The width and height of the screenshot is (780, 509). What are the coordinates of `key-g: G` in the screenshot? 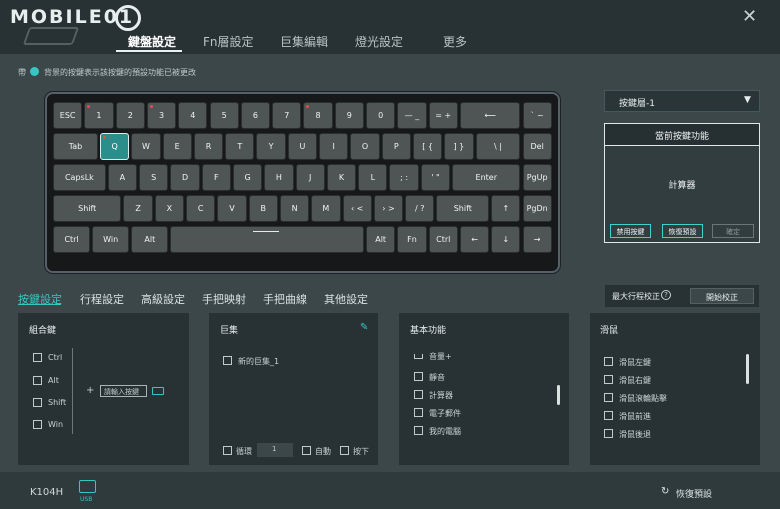 It's located at (247, 177).